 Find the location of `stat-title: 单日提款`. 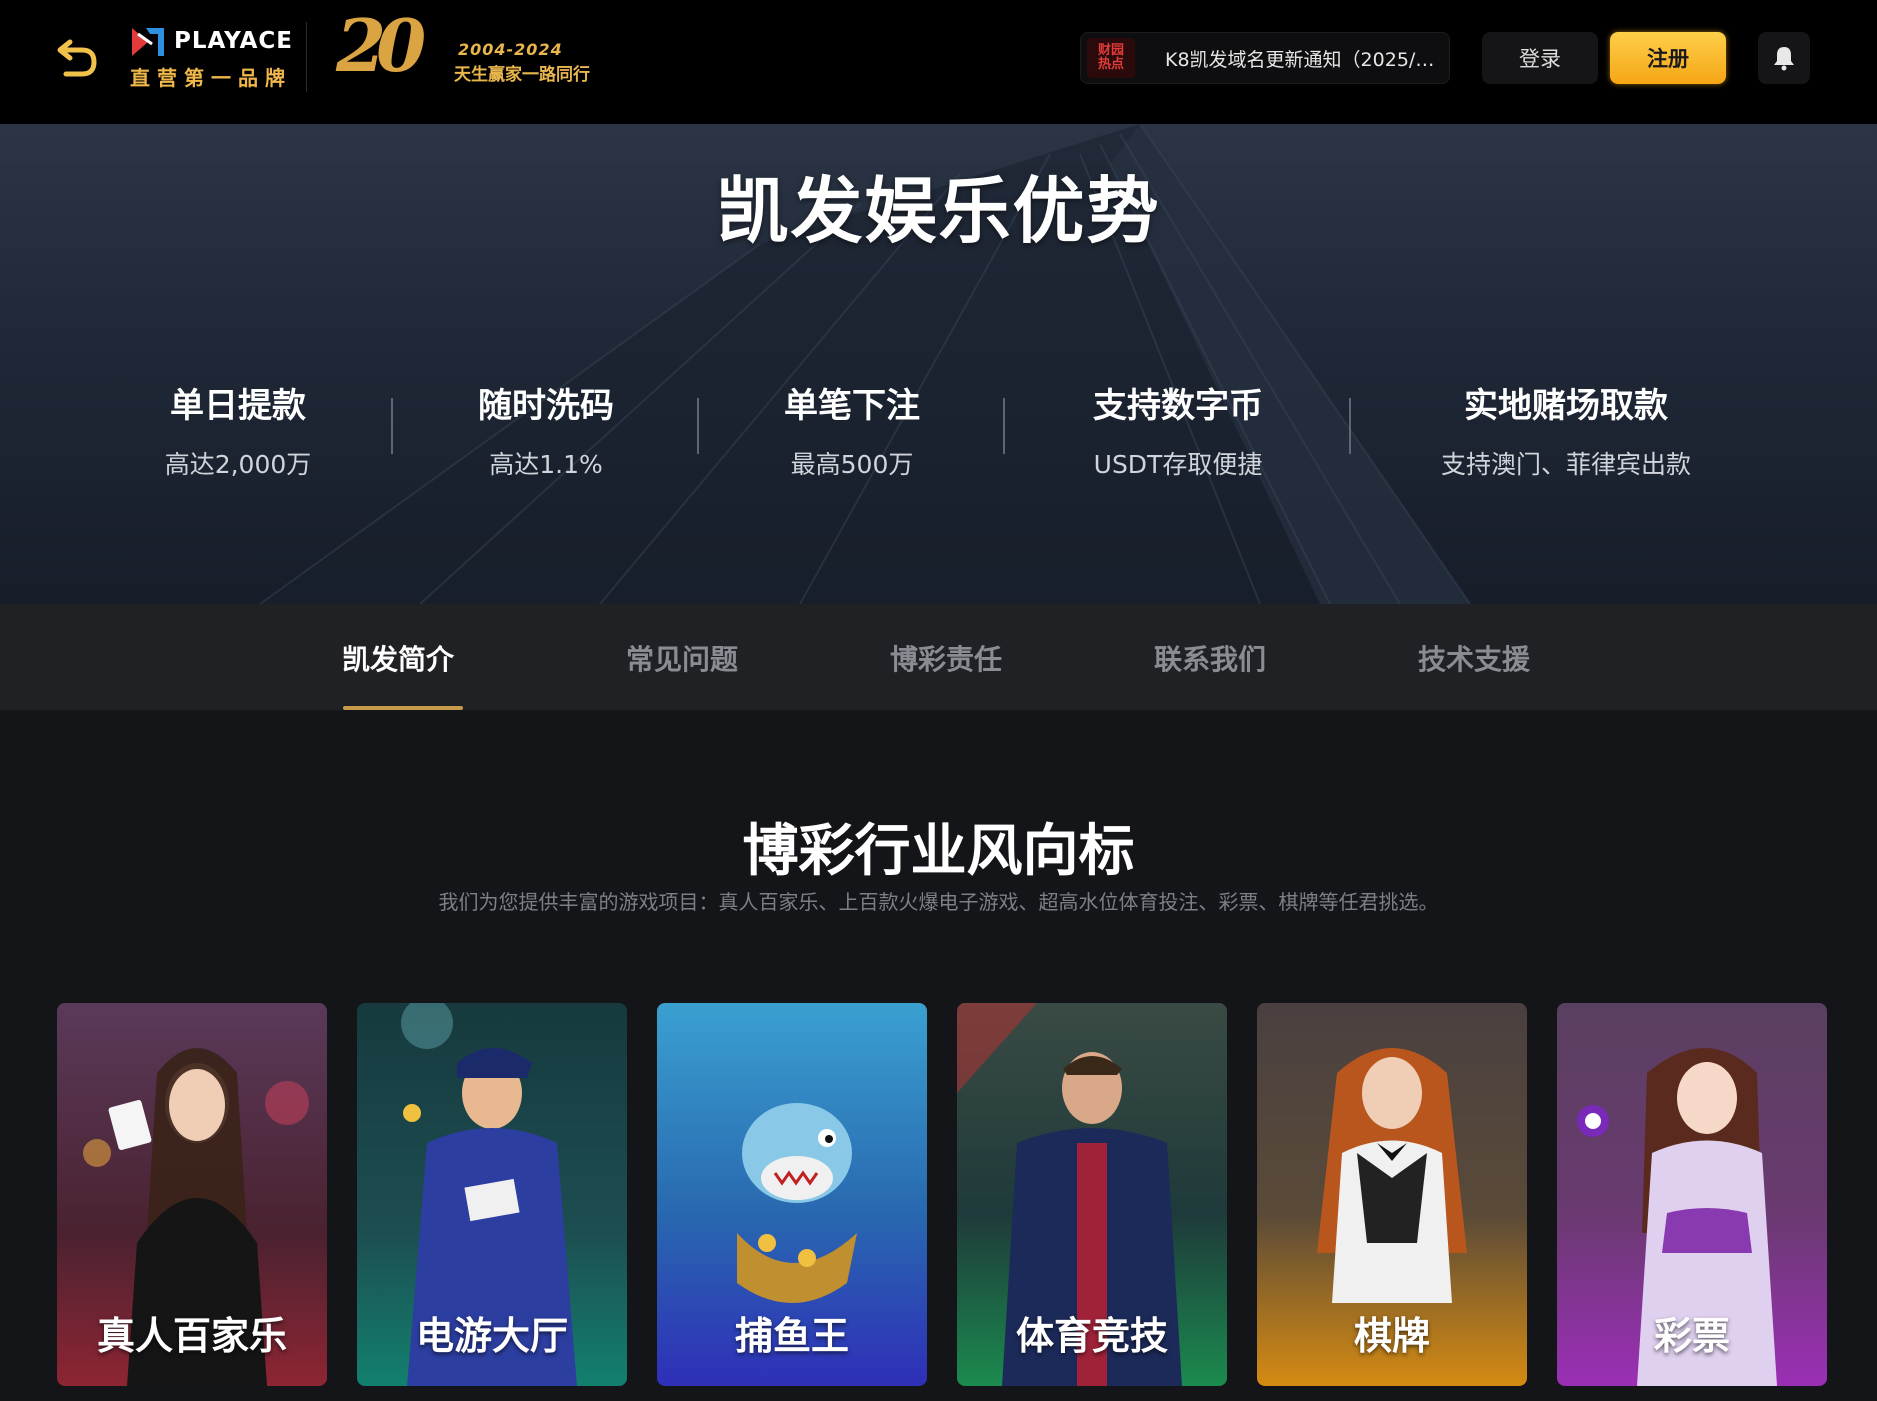

stat-title: 单日提款 is located at coordinates (238, 406).